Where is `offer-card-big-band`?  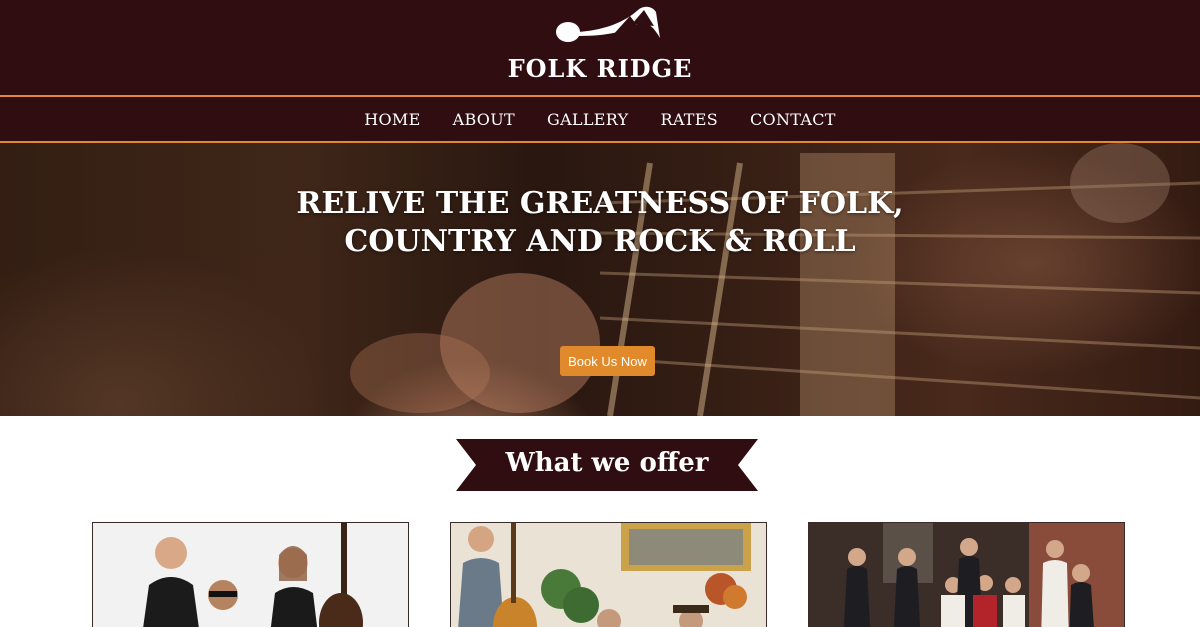
offer-card-big-band is located at coordinates (966, 574).